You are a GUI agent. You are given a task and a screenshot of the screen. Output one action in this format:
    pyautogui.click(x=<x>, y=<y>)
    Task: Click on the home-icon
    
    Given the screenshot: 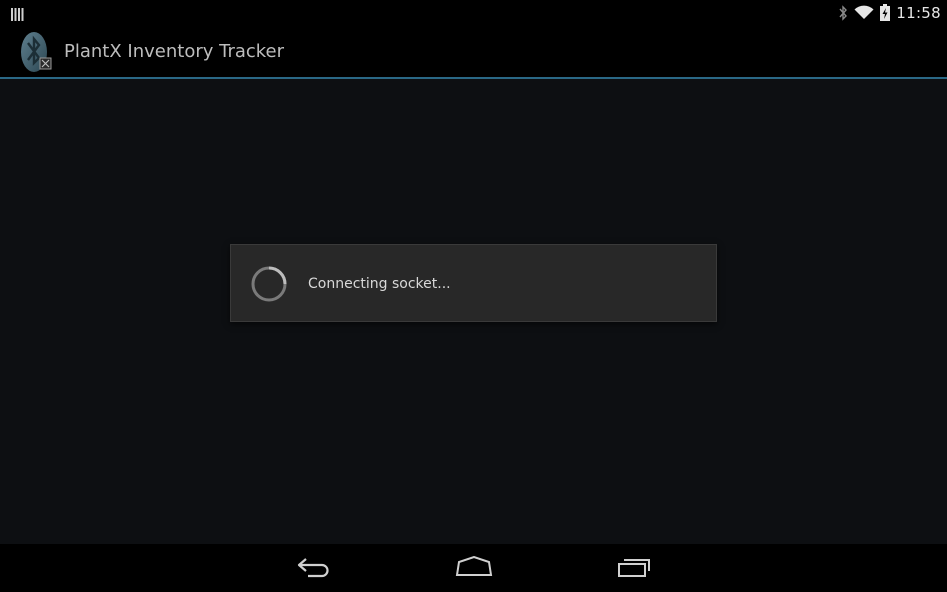 What is the action you would take?
    pyautogui.click(x=474, y=568)
    